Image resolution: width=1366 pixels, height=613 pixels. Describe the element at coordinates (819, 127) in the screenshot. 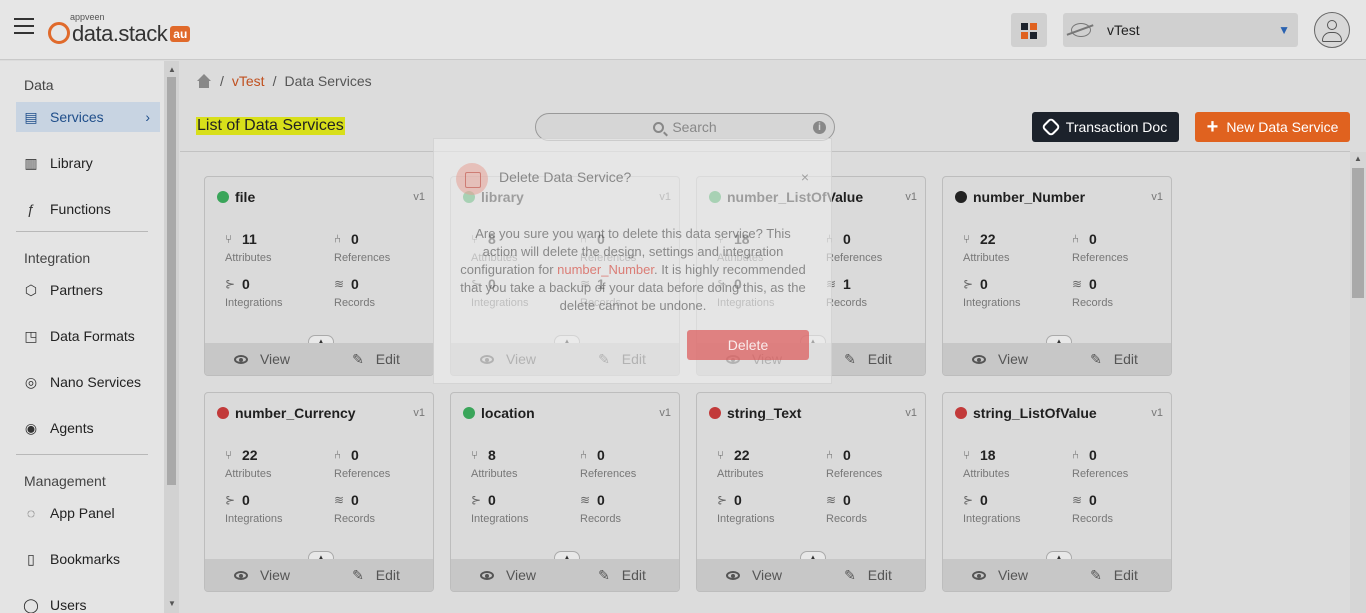

I see `info-icon: i` at that location.